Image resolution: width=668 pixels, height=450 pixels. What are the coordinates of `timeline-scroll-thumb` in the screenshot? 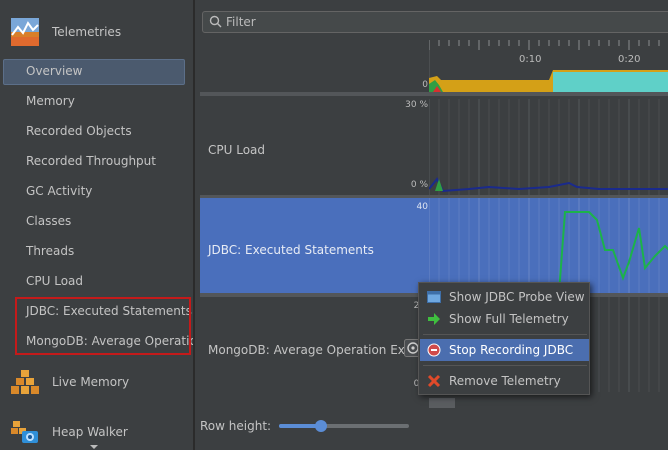 It's located at (442, 403).